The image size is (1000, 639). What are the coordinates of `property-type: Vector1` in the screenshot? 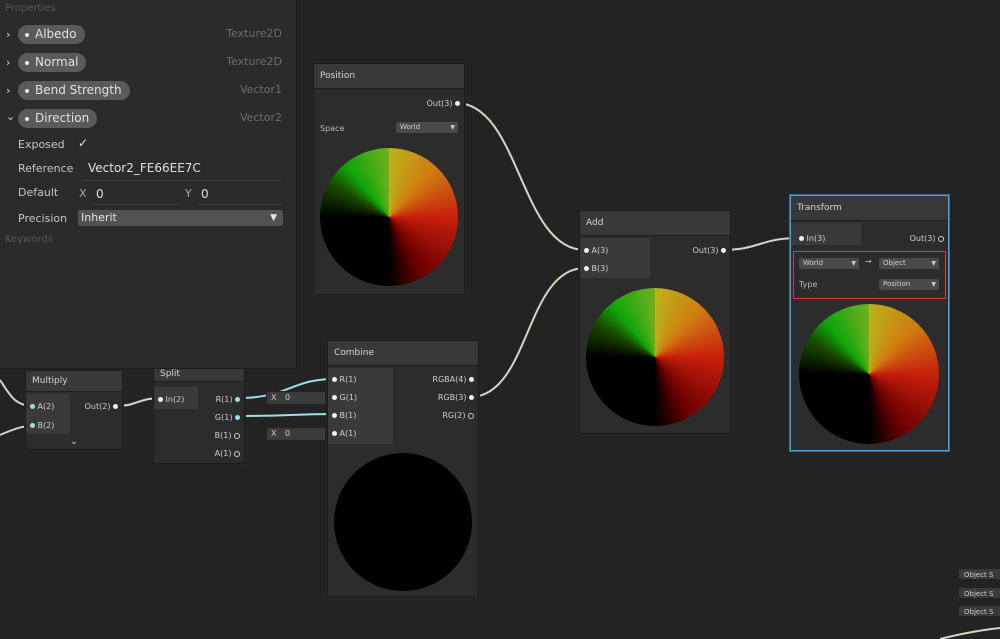 It's located at (260, 89).